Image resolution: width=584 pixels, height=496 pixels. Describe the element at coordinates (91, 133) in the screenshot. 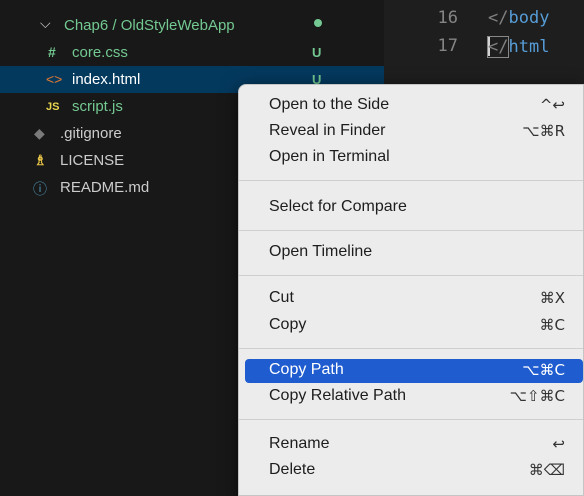

I see `file-label: .gitignore` at that location.